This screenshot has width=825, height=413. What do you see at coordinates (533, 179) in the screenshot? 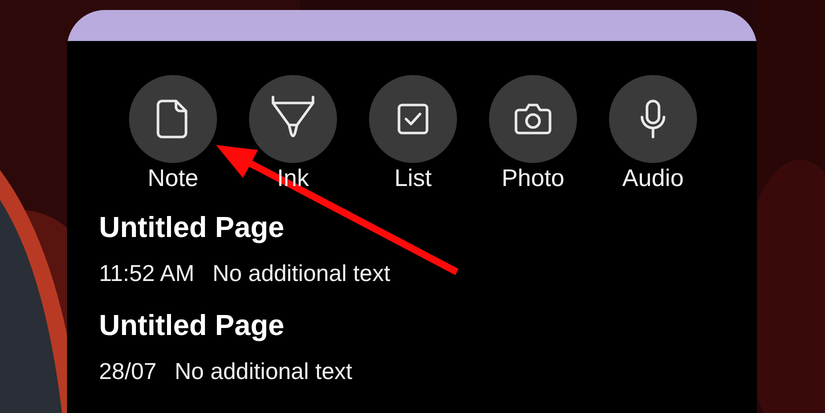
I see `action-label: Photo` at bounding box center [533, 179].